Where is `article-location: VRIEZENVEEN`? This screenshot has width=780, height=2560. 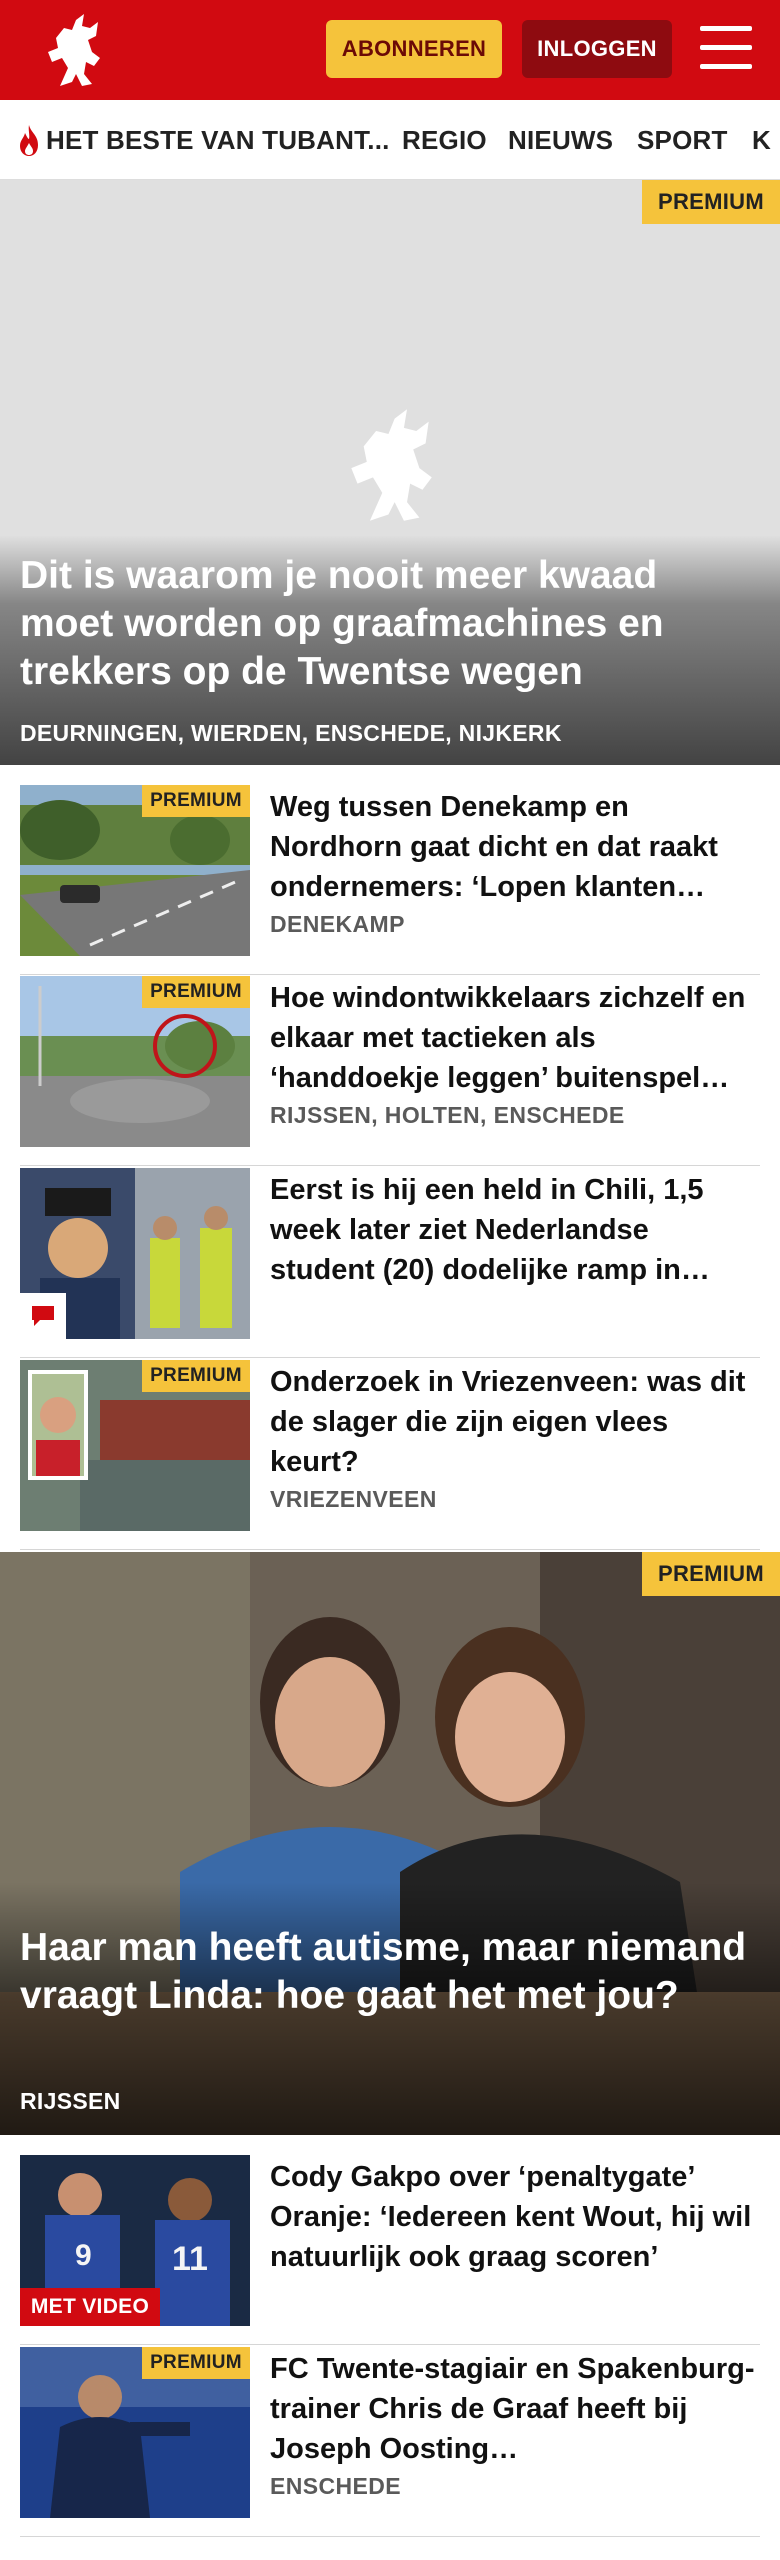
article-location: VRIEZENVEEN is located at coordinates (353, 1499).